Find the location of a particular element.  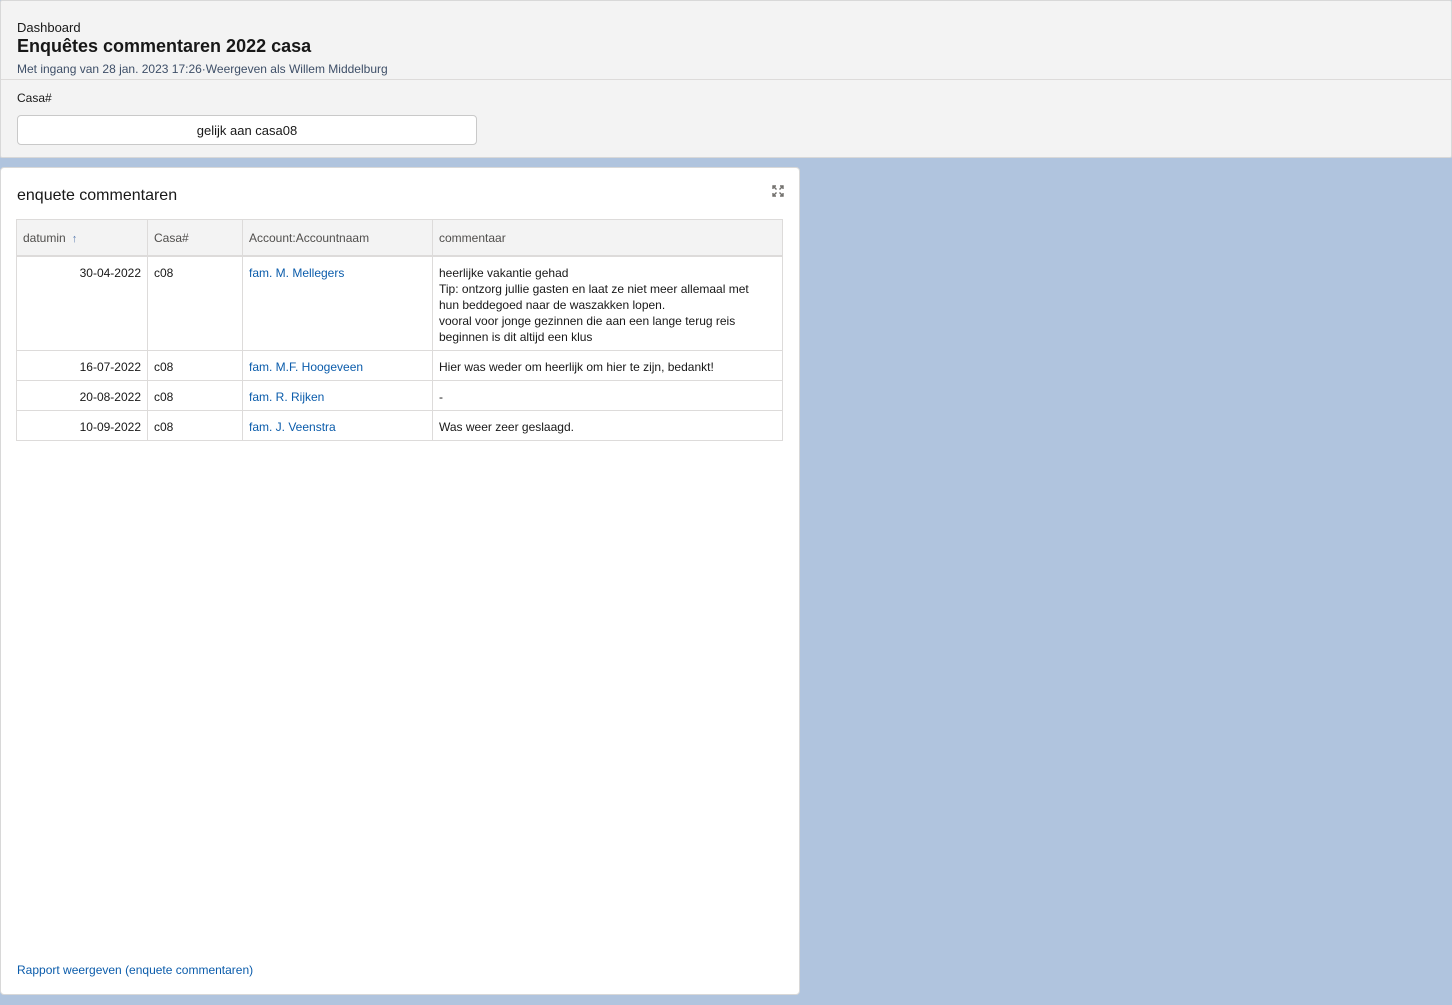

comment-line: beginnen is dit altijd een klus is located at coordinates (516, 337).